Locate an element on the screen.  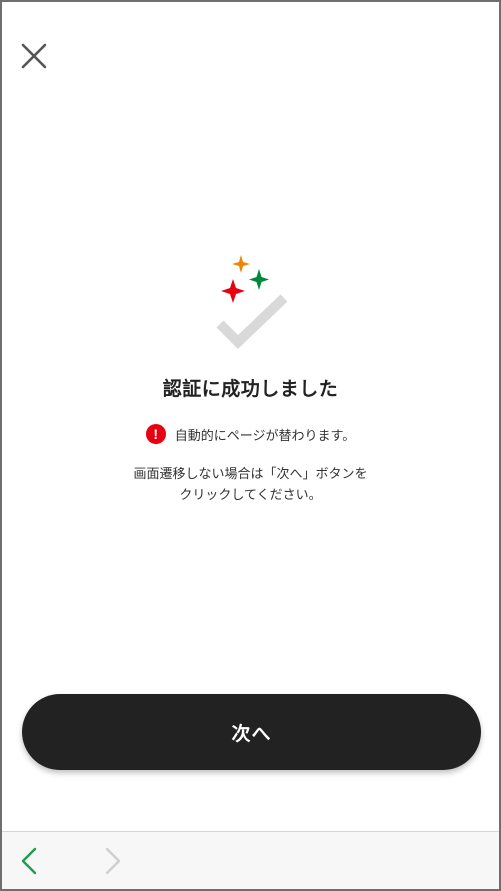
alert-icon: ! is located at coordinates (155, 434).